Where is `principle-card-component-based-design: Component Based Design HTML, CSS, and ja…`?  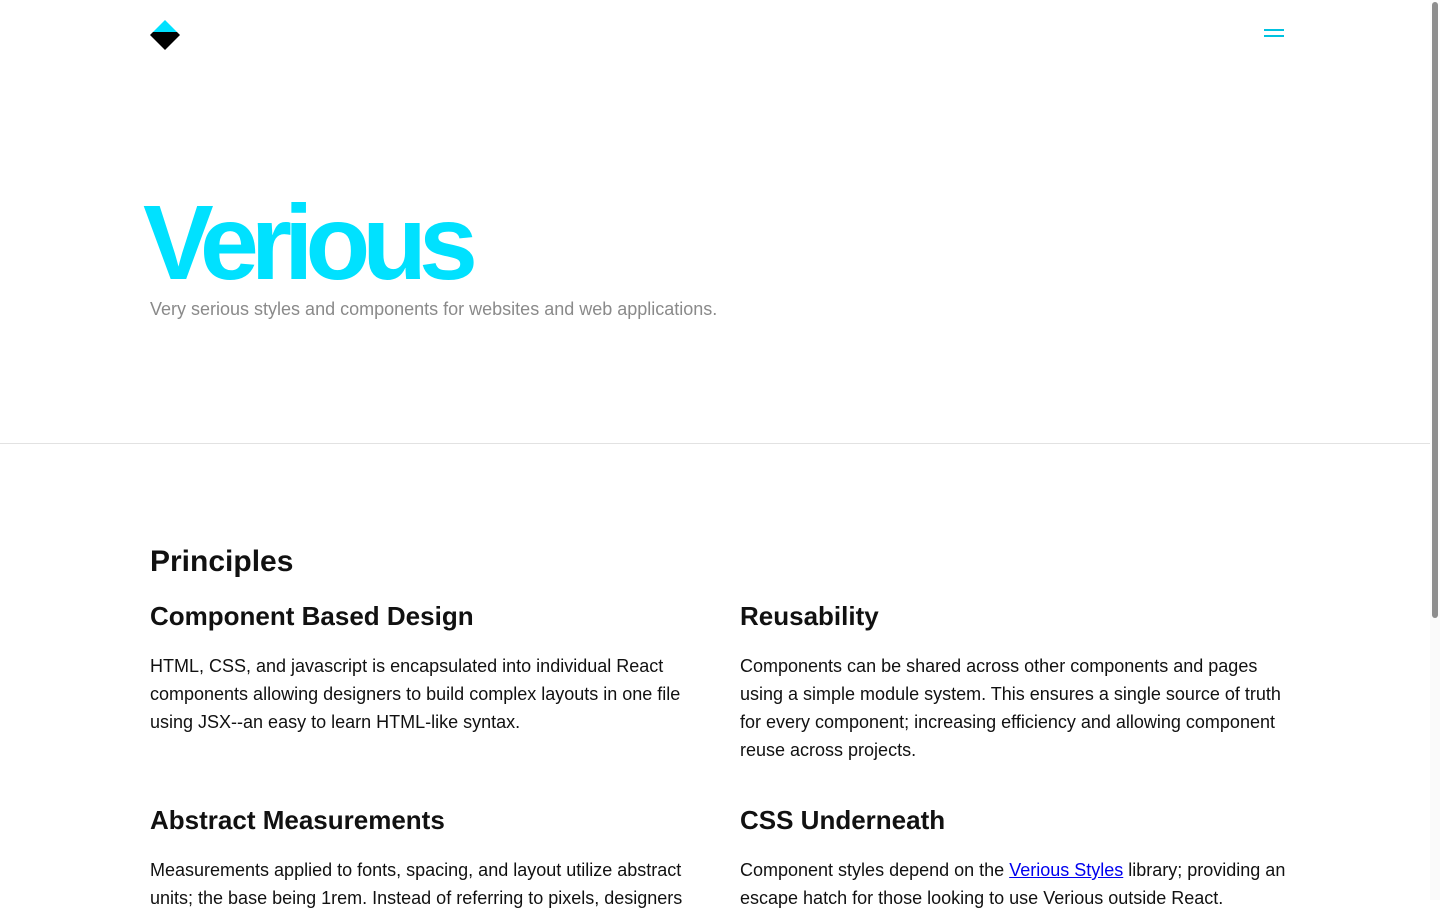 principle-card-component-based-design: Component Based Design HTML, CSS, and ja… is located at coordinates (425, 668).